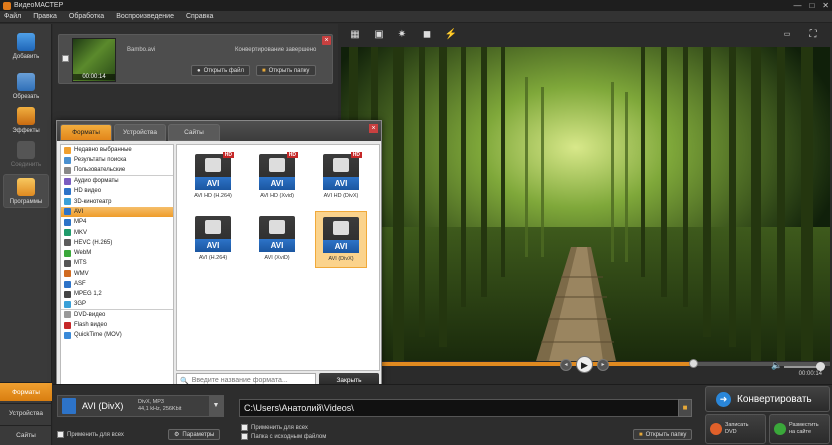  Describe the element at coordinates (460, 408) in the screenshot. I see `output-path-field: C:\Users\Анатолий\Videos\` at that location.